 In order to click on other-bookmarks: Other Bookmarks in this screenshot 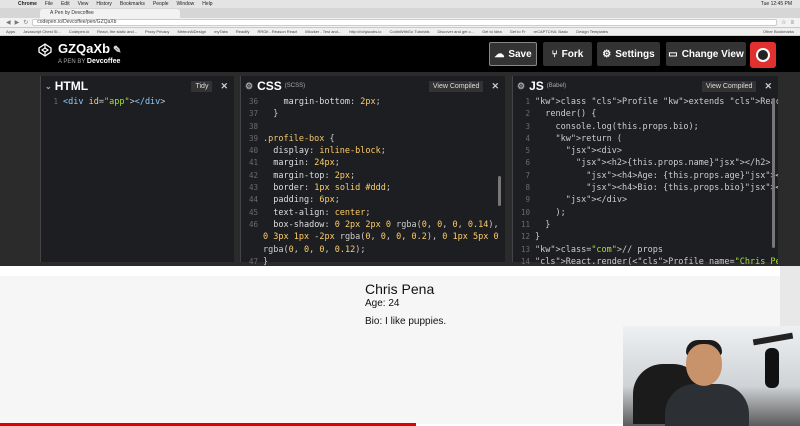, I will do `click(778, 31)`.